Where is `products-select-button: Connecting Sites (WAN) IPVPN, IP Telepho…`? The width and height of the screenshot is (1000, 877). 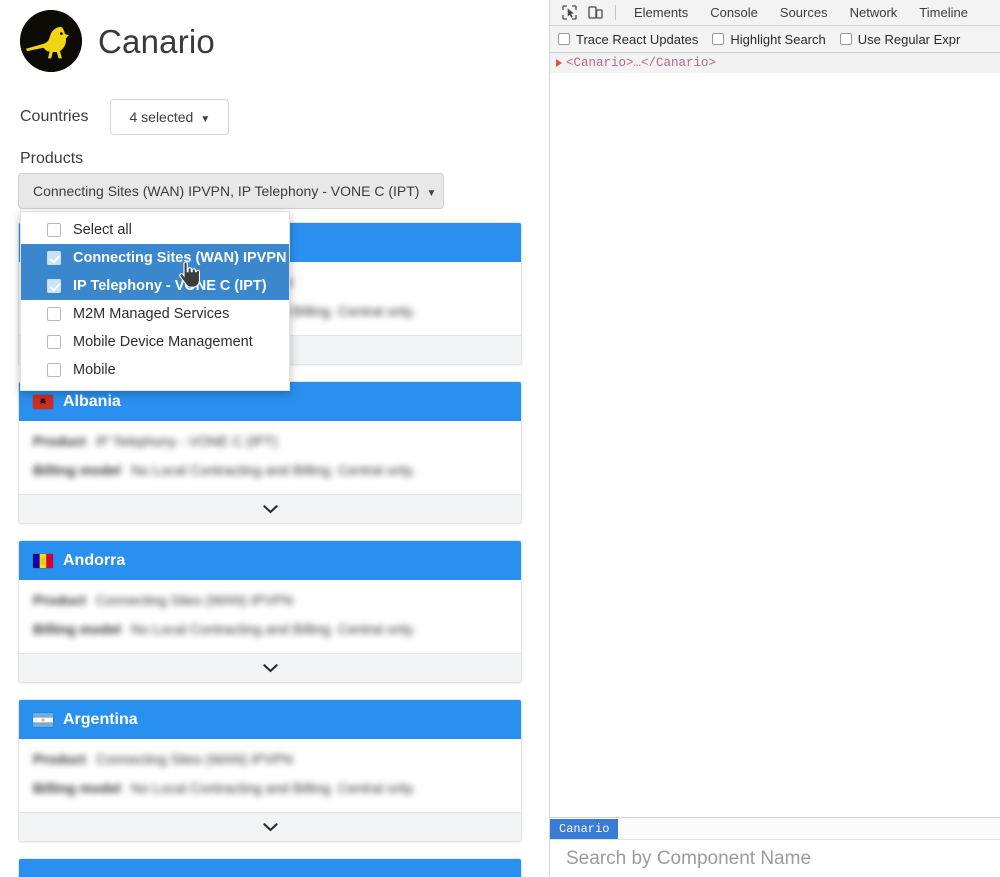
products-select-button: Connecting Sites (WAN) IPVPN, IP Telepho… is located at coordinates (231, 191).